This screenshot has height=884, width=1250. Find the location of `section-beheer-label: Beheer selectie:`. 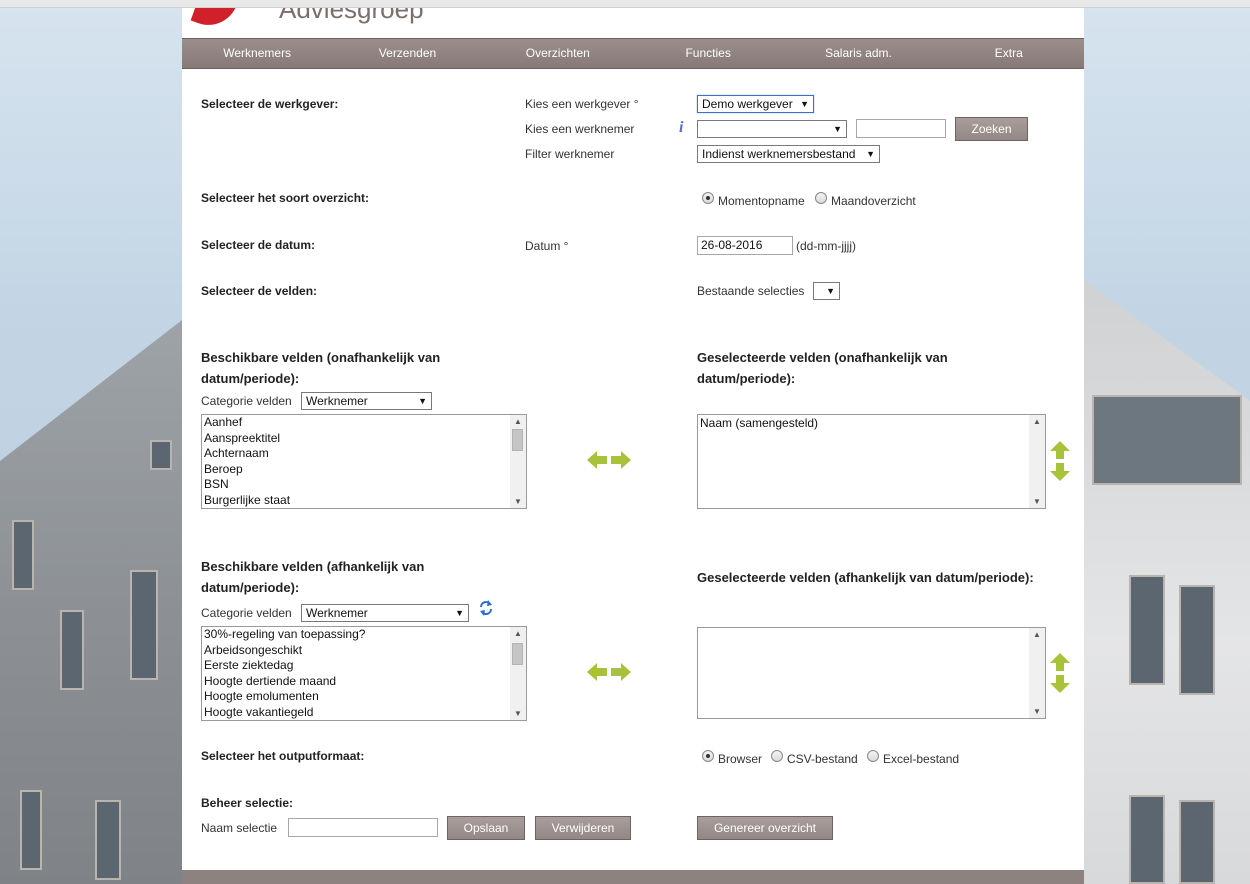

section-beheer-label: Beheer selectie: is located at coordinates (247, 803).